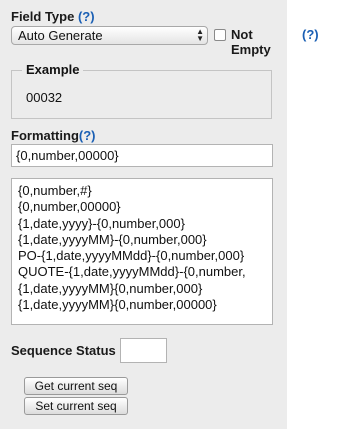 This screenshot has width=350, height=429. What do you see at coordinates (109, 35) in the screenshot?
I see `field-type-select: Auto Generate ▲ ▼` at bounding box center [109, 35].